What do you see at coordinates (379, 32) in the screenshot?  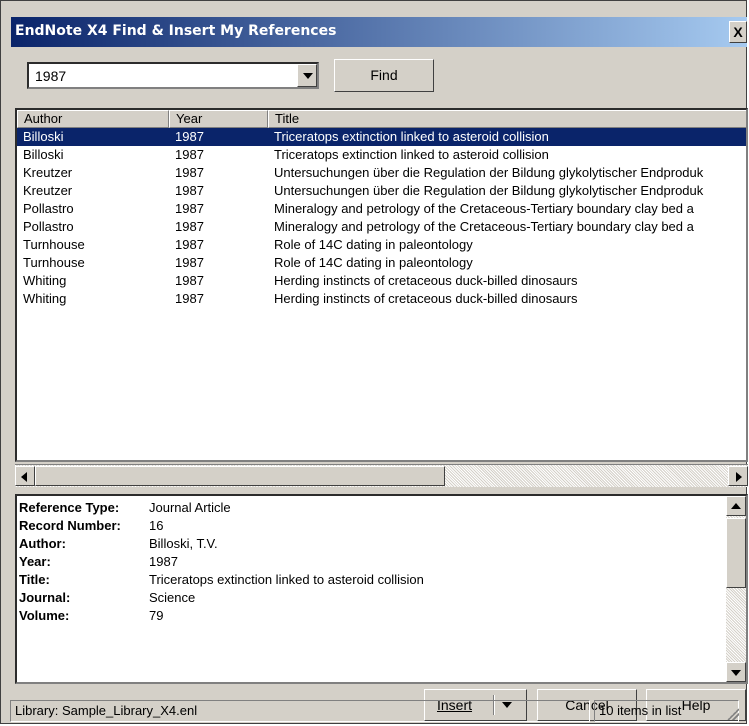 I see `title-bar: EndNote X4 Find & Insert My References X` at bounding box center [379, 32].